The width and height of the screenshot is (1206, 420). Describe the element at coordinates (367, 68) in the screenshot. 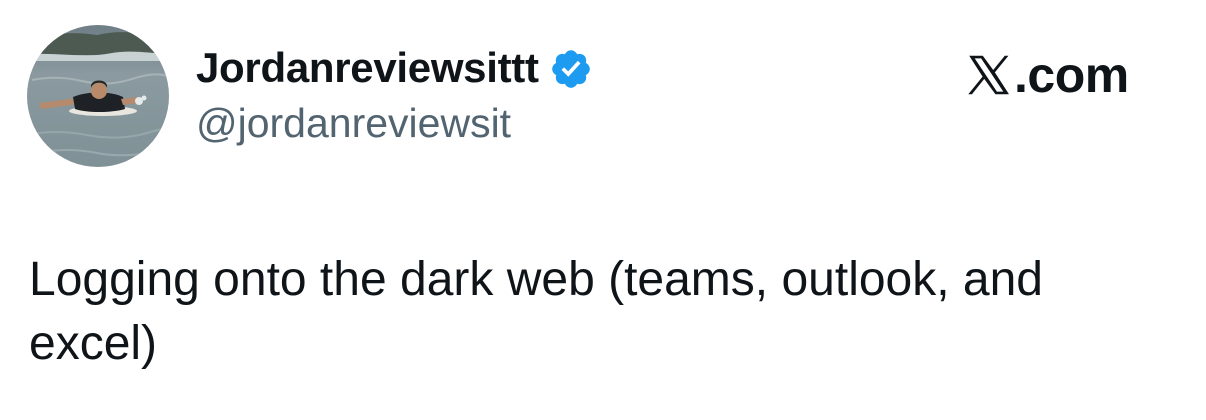

I see `author-display-name: Jordanreviewsittt` at that location.